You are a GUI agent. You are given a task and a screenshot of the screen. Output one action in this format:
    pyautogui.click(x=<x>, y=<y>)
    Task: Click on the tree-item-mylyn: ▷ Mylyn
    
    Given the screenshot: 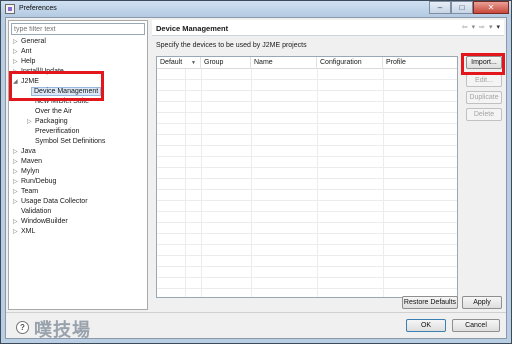 What is the action you would take?
    pyautogui.click(x=26, y=172)
    